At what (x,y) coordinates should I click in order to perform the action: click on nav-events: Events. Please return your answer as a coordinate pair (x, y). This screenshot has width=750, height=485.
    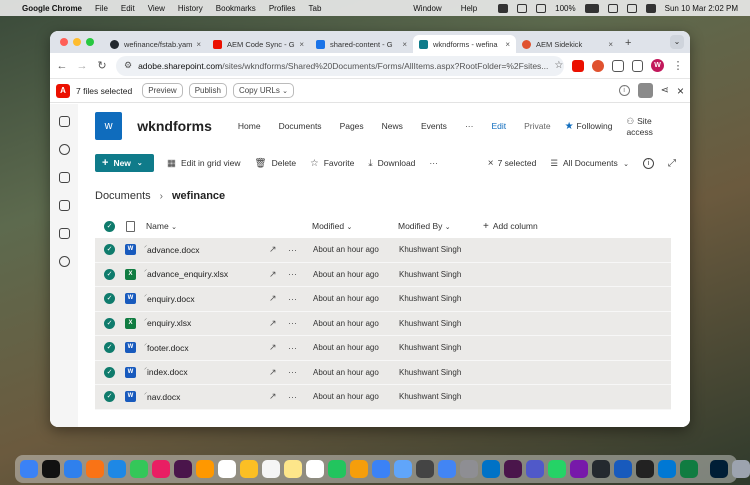
    Looking at the image, I should click on (434, 126).